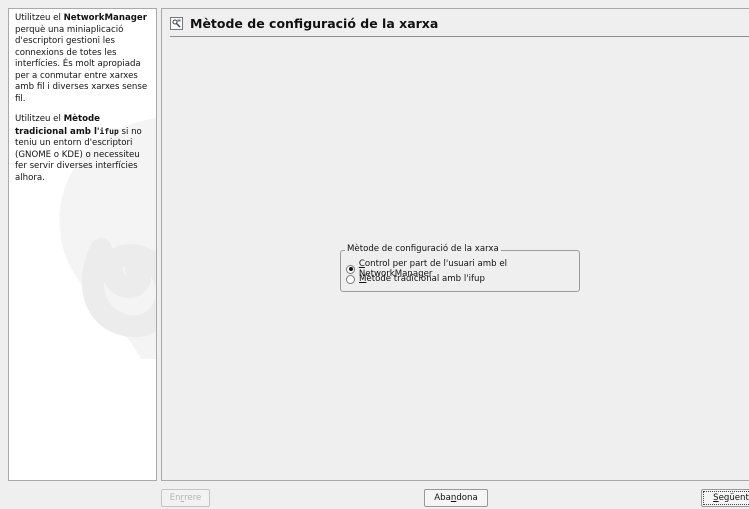  Describe the element at coordinates (725, 498) in the screenshot. I see `next-button: Següent` at that location.